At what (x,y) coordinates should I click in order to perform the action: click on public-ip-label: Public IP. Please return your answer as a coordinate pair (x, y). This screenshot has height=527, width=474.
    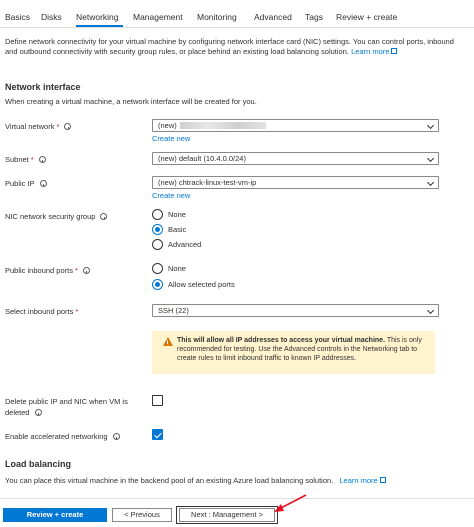
    Looking at the image, I should click on (26, 183).